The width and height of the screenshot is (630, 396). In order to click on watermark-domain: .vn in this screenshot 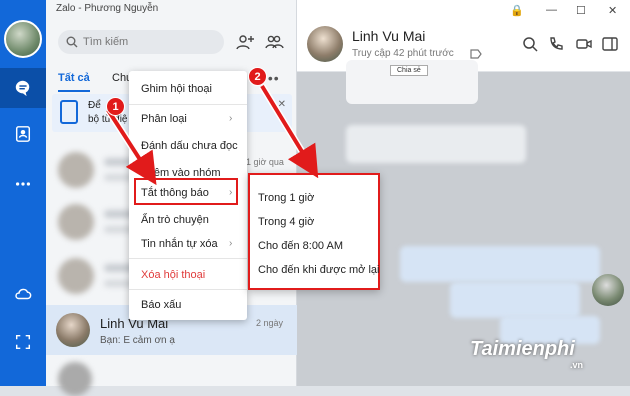, I will do `click(577, 365)`.